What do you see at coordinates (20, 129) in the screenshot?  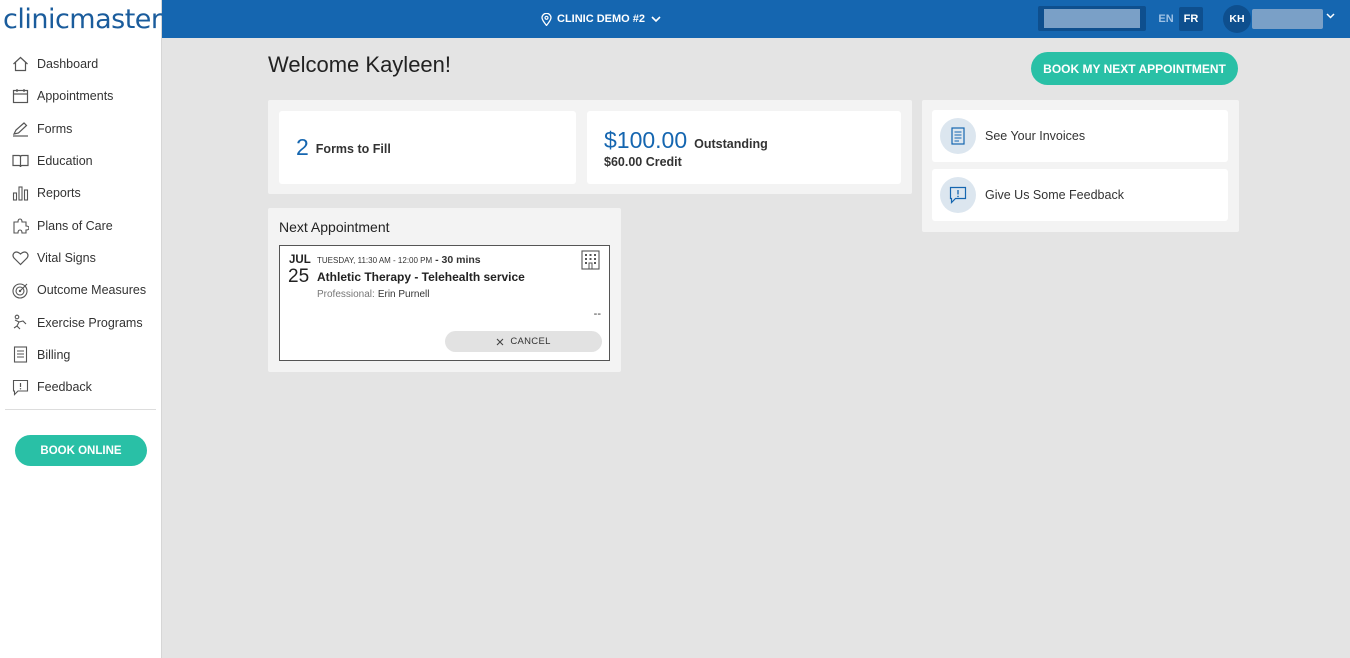 I see `pen-icon` at bounding box center [20, 129].